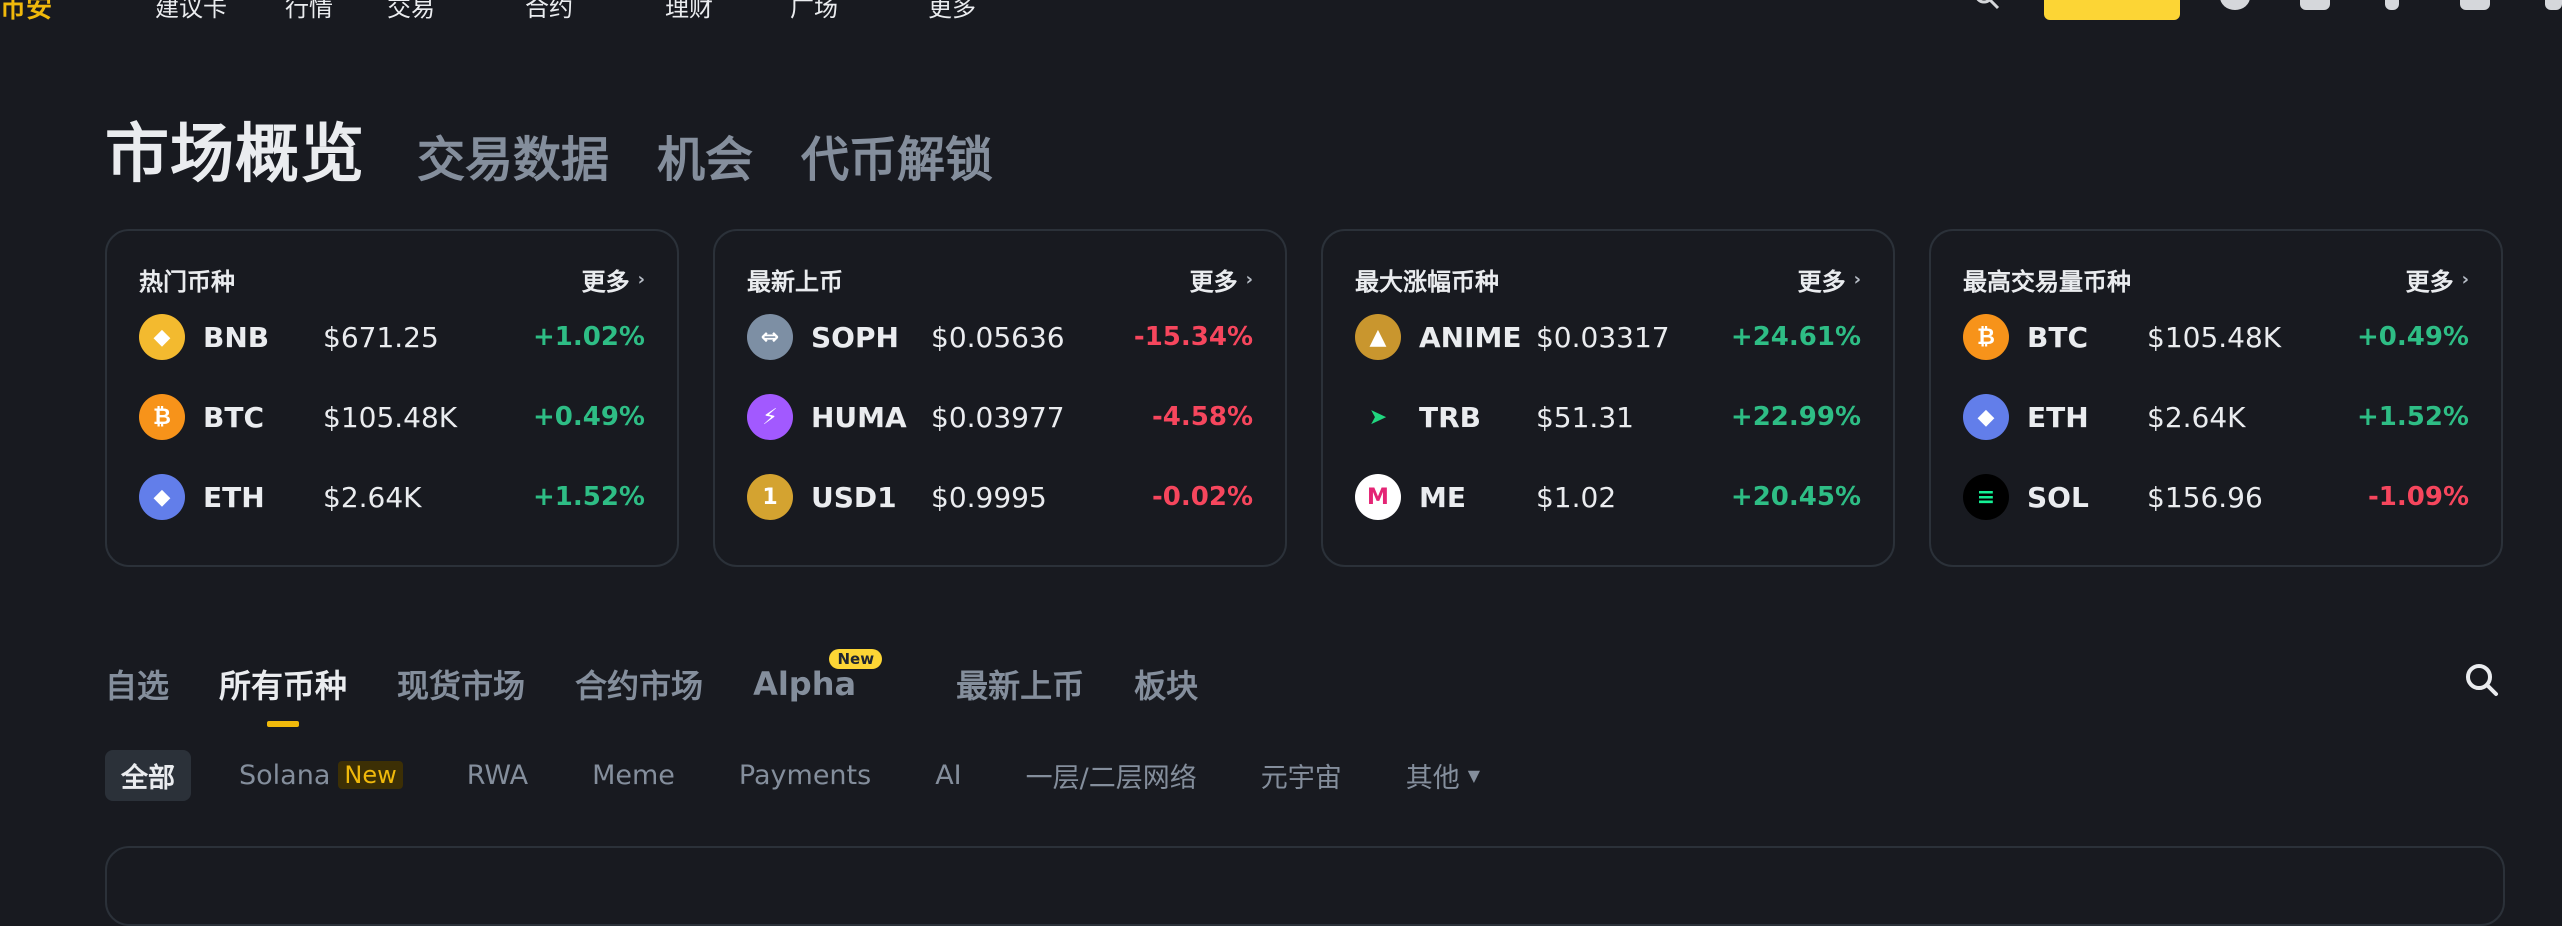  I want to click on page-title: 市场概览, so click(235, 149).